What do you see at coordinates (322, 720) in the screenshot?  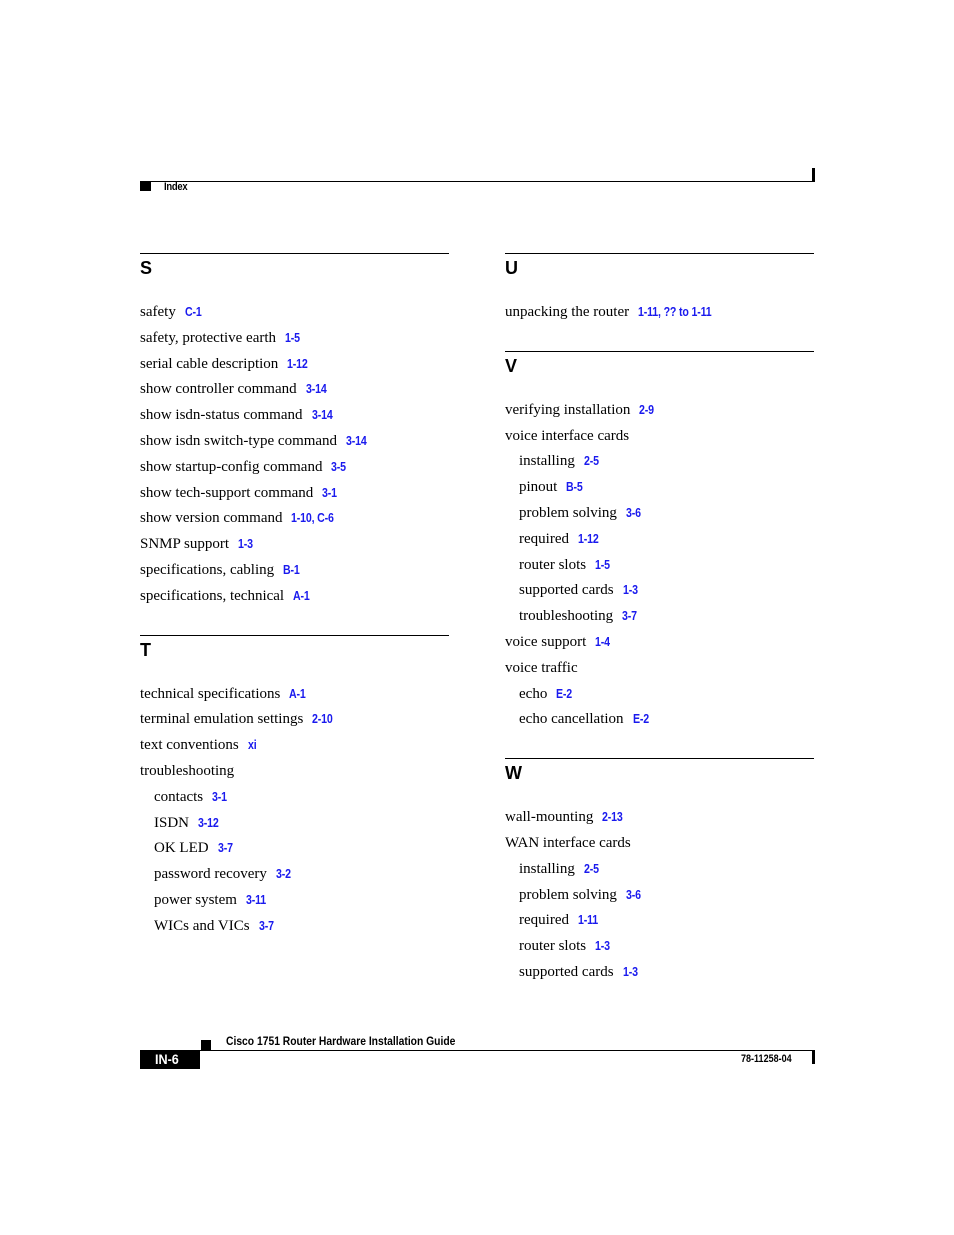 I see `page-reference-link: 2-10` at bounding box center [322, 720].